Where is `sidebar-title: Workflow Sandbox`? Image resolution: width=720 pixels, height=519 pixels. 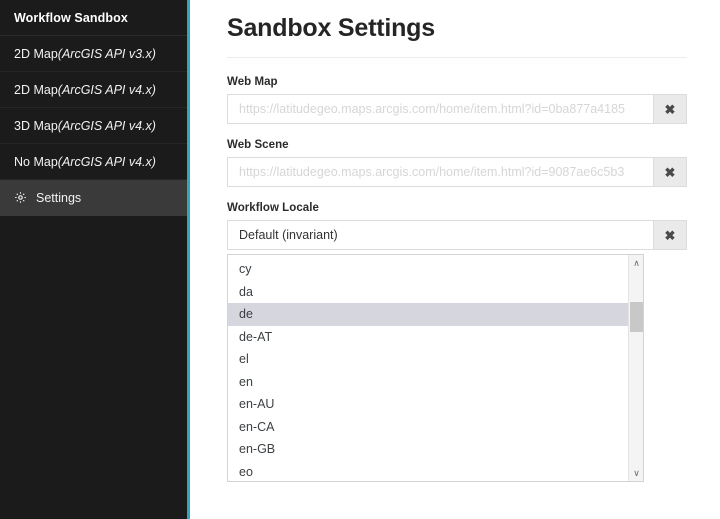 sidebar-title: Workflow Sandbox is located at coordinates (93, 18).